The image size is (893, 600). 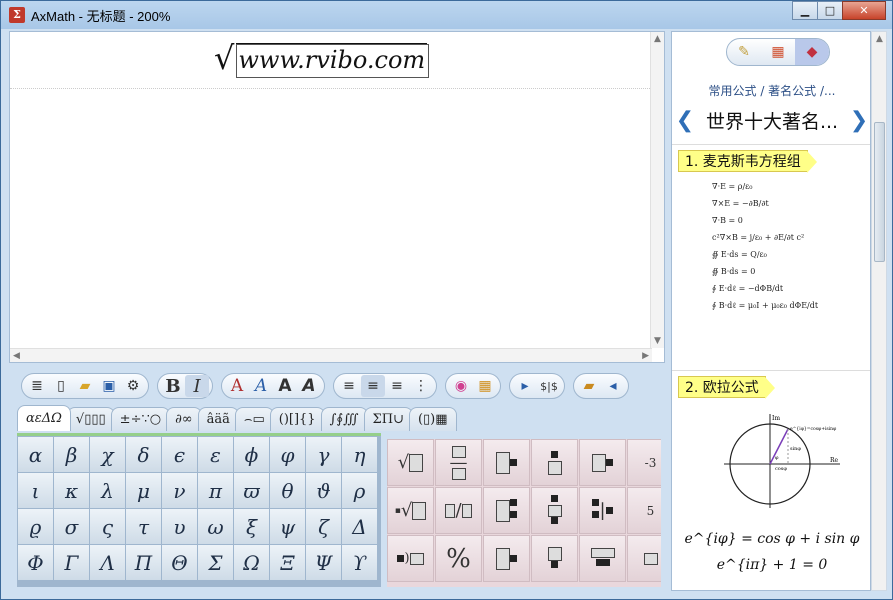 What do you see at coordinates (323, 526) in the screenshot?
I see `greek-symbol-button: ζ` at bounding box center [323, 526].